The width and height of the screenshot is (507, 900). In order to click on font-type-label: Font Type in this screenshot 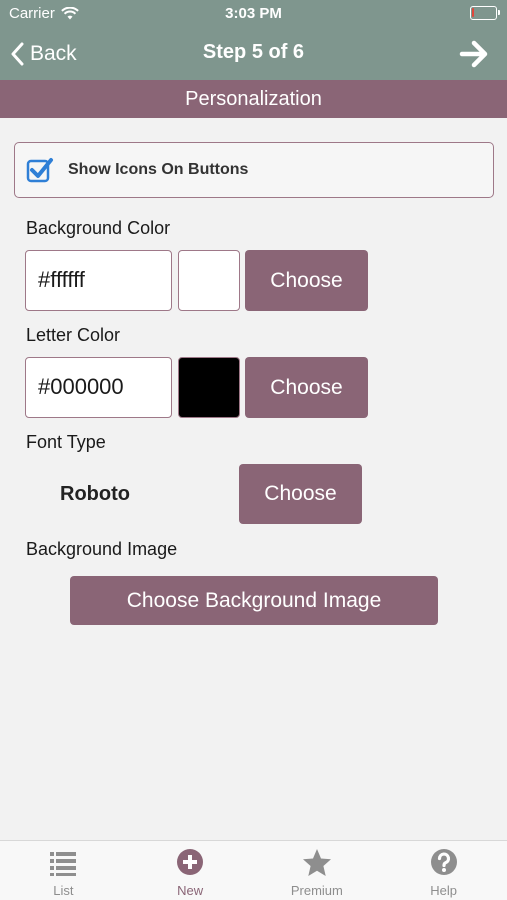, I will do `click(66, 442)`.